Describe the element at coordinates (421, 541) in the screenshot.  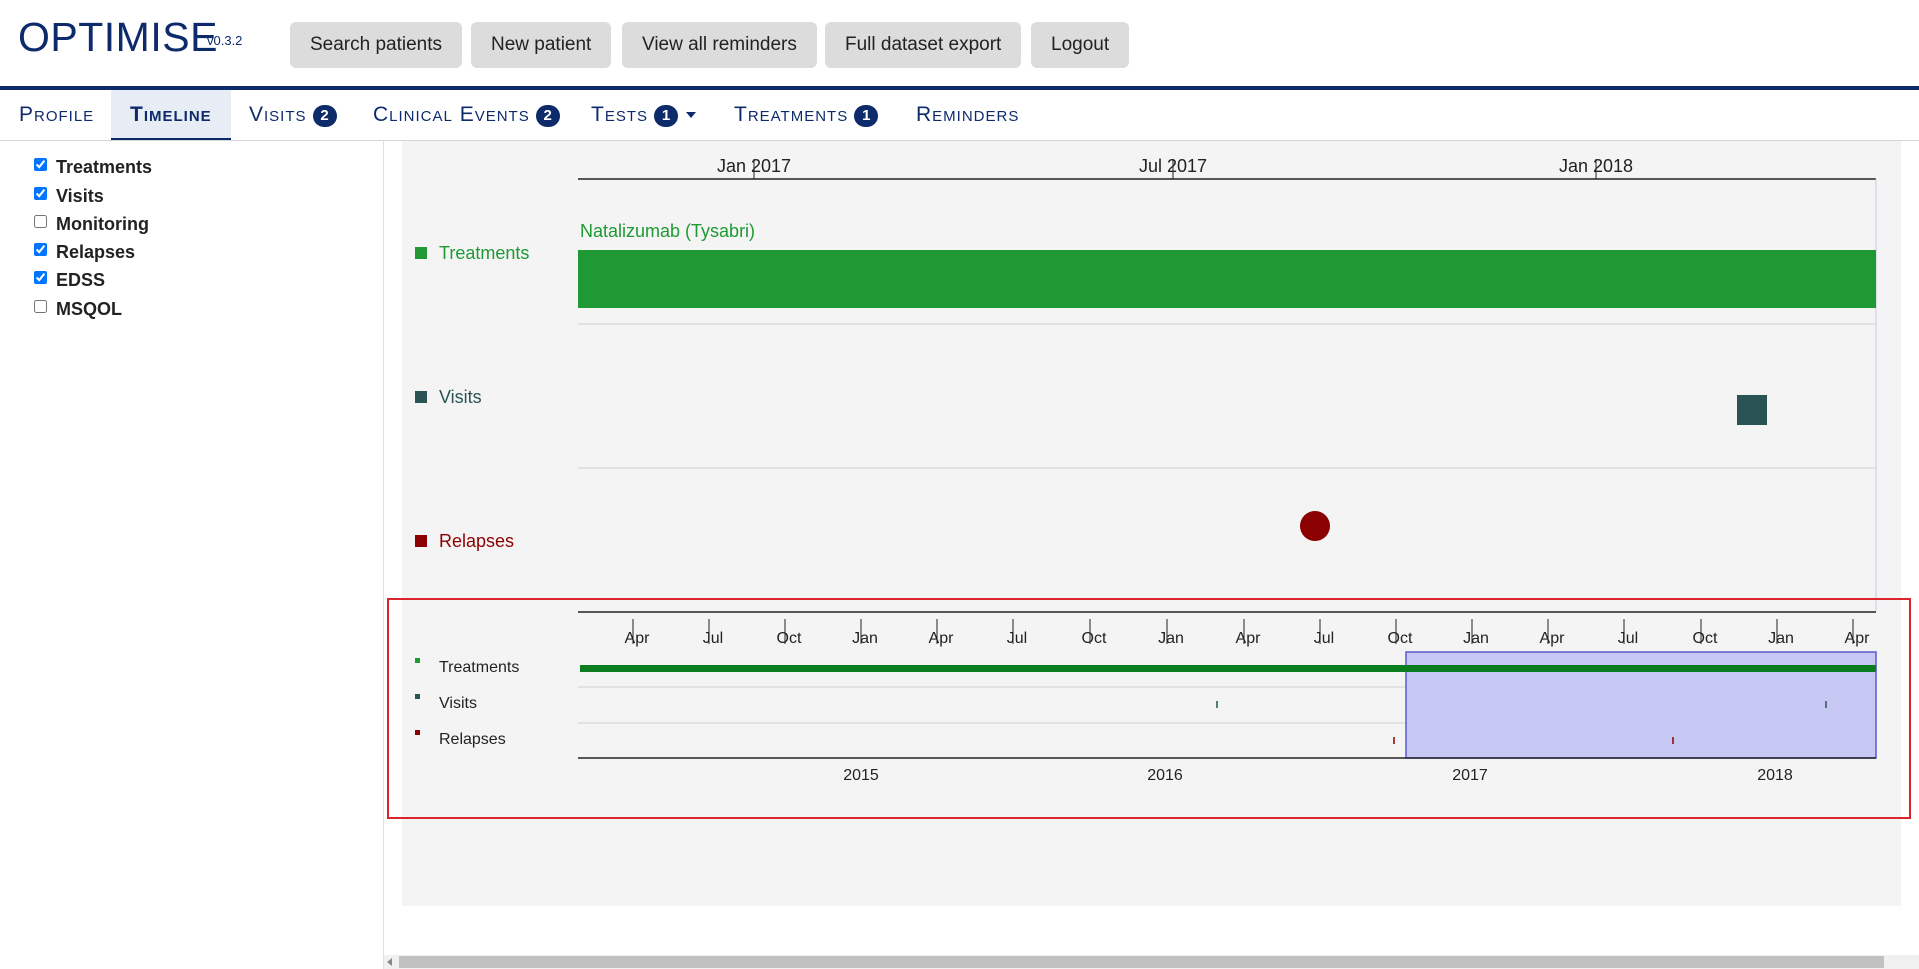
I see `relapses-legend-square` at that location.